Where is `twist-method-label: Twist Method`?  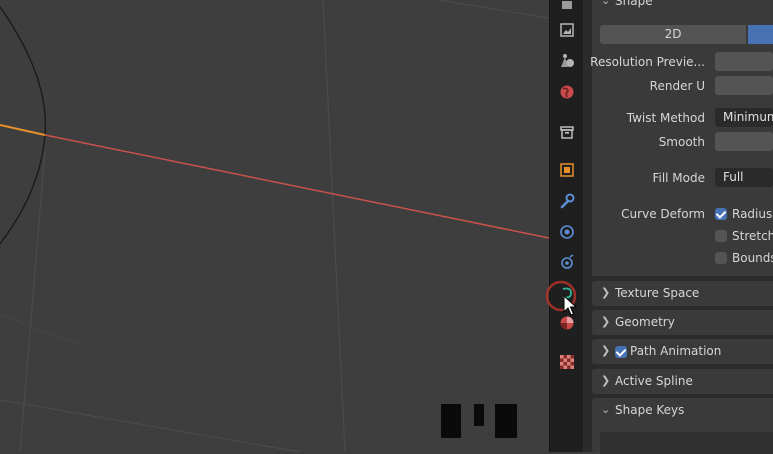
twist-method-label: Twist Method is located at coordinates (665, 118).